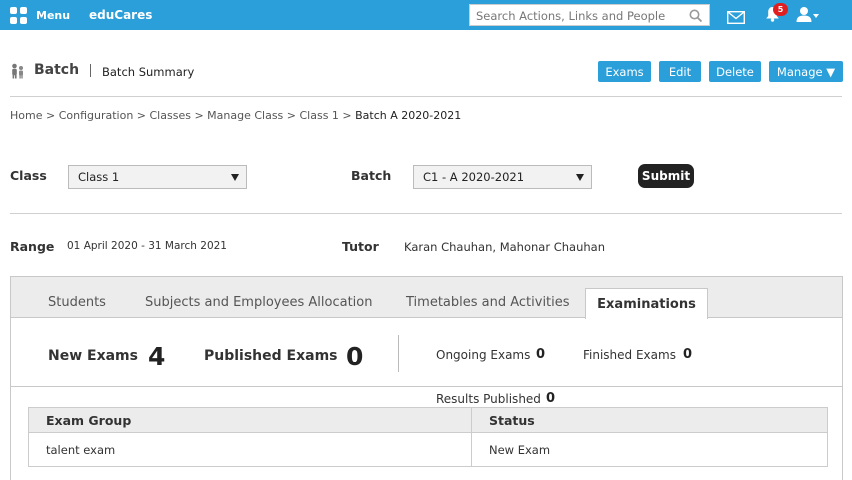 This screenshot has width=852, height=480. I want to click on class-select-value: Class 1, so click(99, 177).